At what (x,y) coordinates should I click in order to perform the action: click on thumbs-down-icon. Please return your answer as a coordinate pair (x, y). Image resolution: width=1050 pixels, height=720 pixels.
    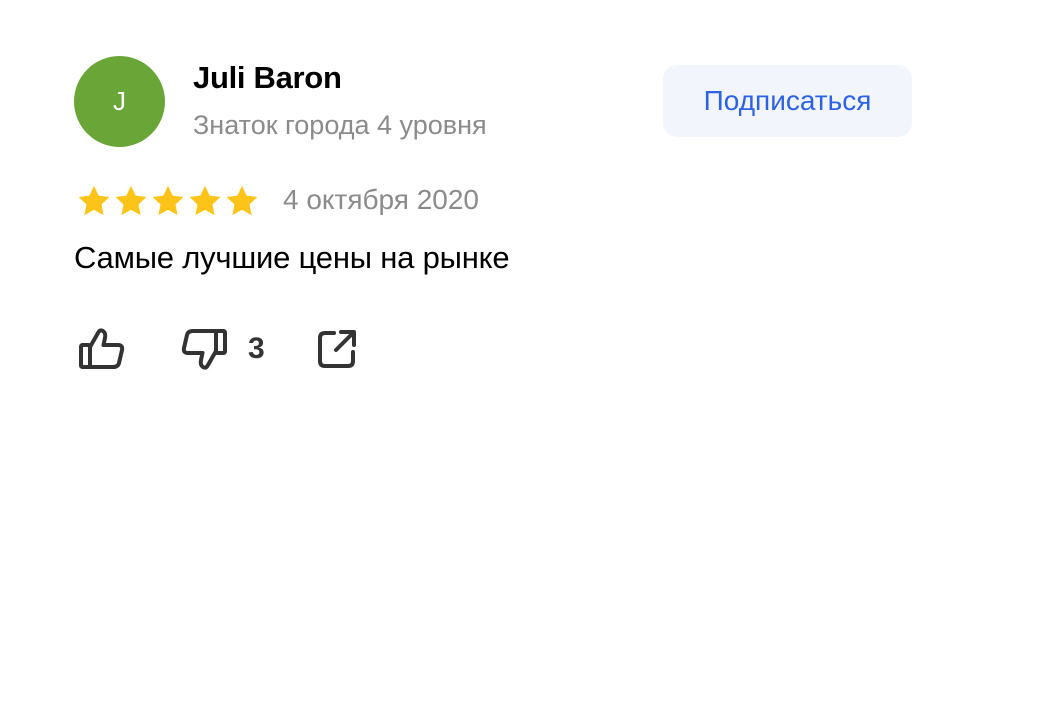
    Looking at the image, I should click on (204, 349).